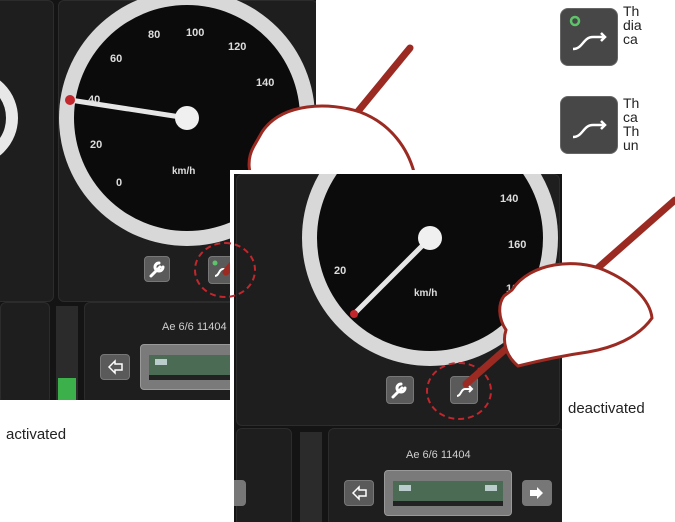 The image size is (675, 522). Describe the element at coordinates (67, 389) in the screenshot. I see `throttle-level` at that location.